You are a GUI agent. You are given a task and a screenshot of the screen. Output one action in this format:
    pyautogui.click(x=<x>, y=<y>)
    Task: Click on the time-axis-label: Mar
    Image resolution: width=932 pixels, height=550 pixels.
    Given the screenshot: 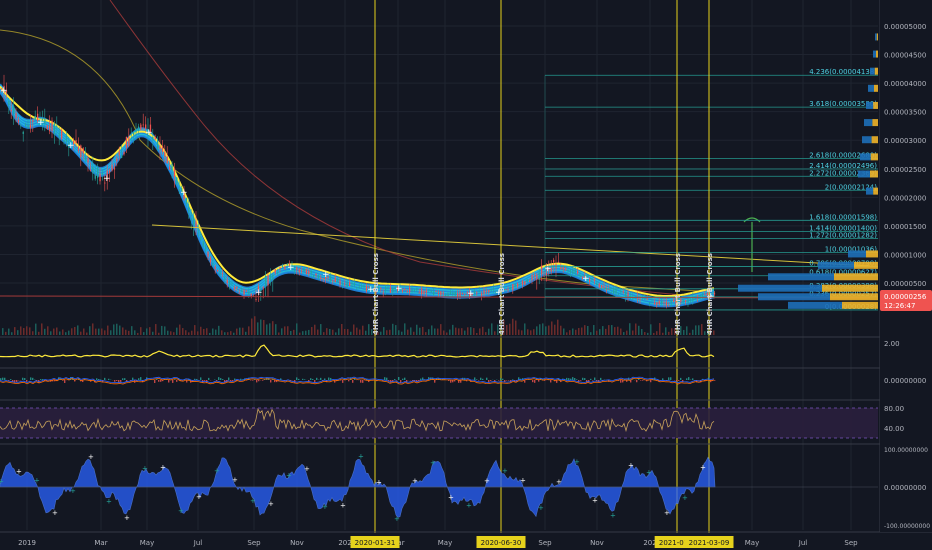 What is the action you would take?
    pyautogui.click(x=100, y=543)
    